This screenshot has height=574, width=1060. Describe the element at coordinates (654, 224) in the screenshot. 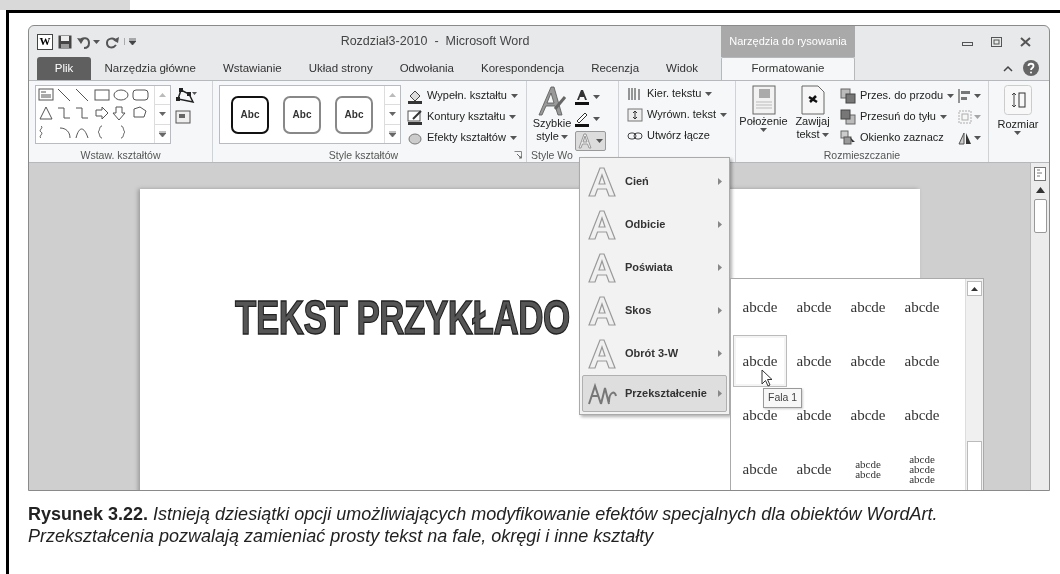

I see `menu-item: Odbicie` at that location.